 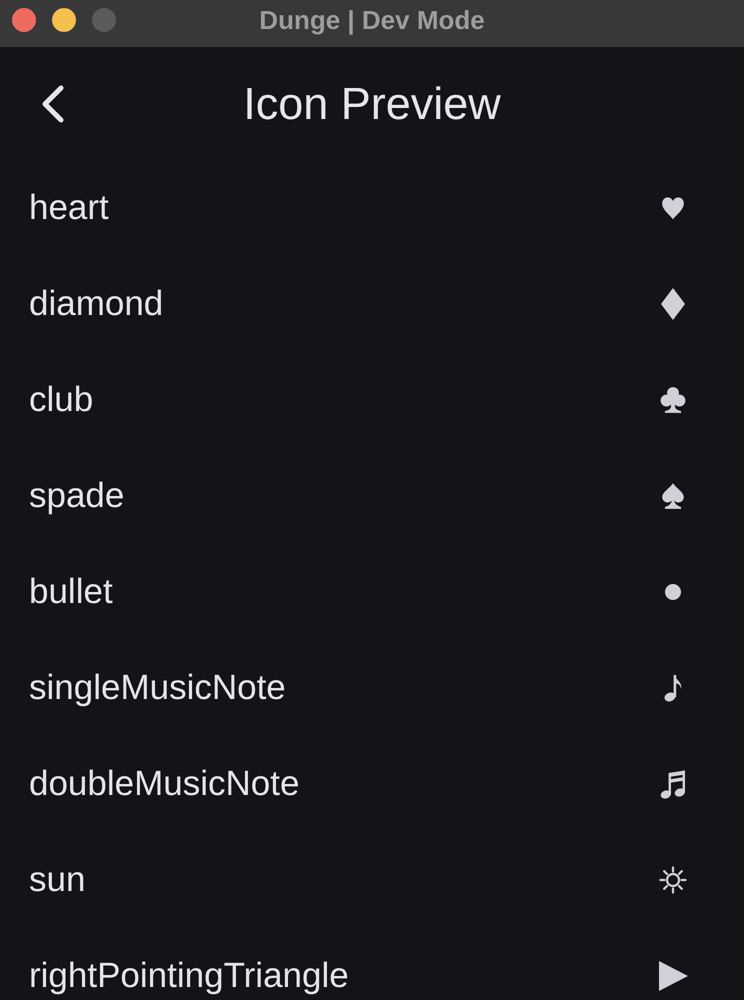 What do you see at coordinates (76, 496) in the screenshot?
I see `item-label: spade` at bounding box center [76, 496].